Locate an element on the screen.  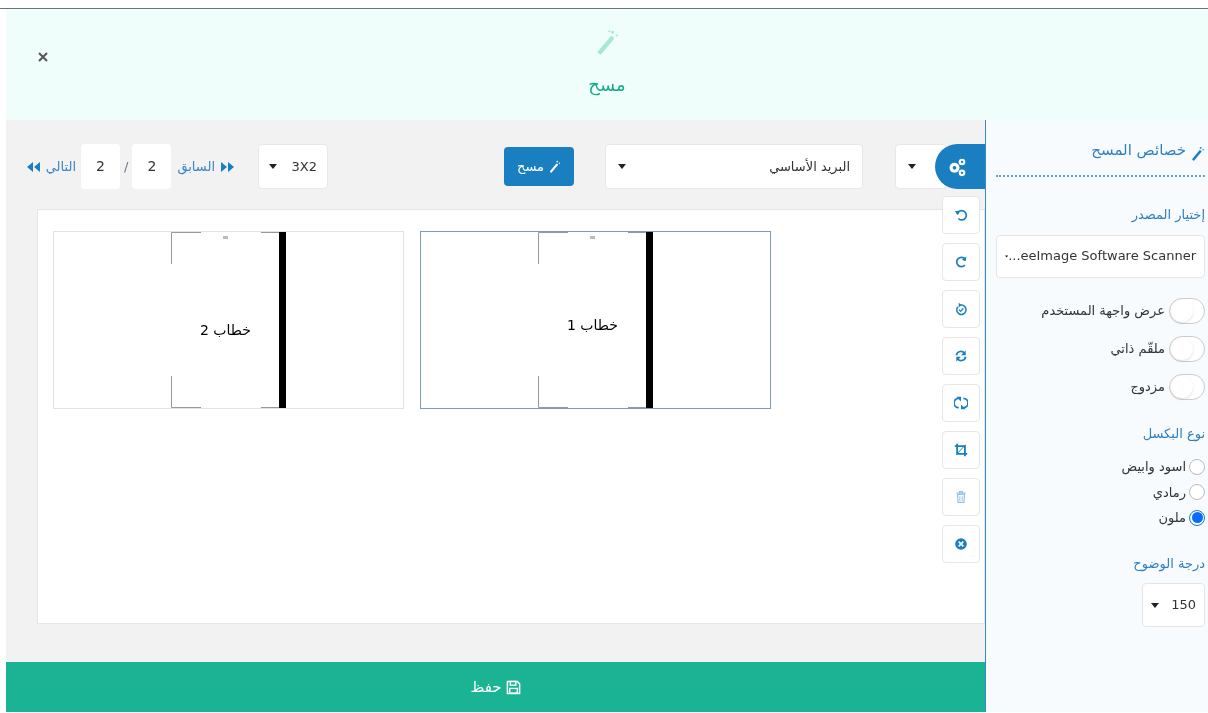
page-number-field: 2 is located at coordinates (152, 166).